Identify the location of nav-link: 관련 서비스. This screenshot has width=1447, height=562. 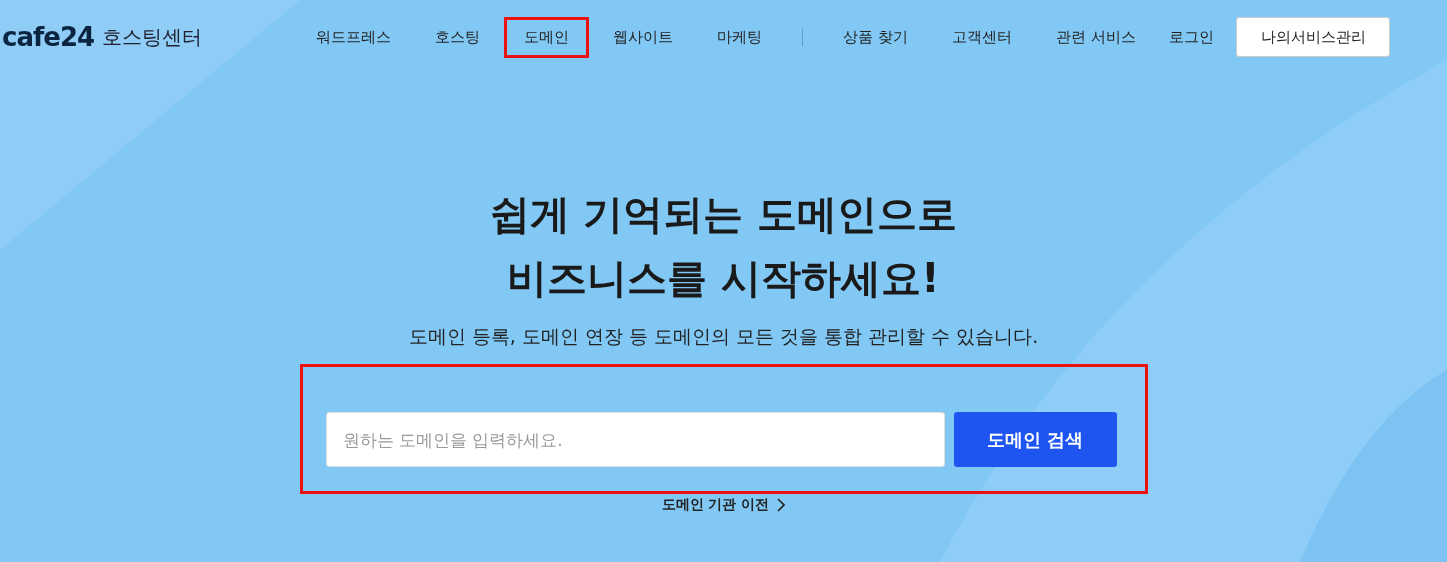
(1095, 37).